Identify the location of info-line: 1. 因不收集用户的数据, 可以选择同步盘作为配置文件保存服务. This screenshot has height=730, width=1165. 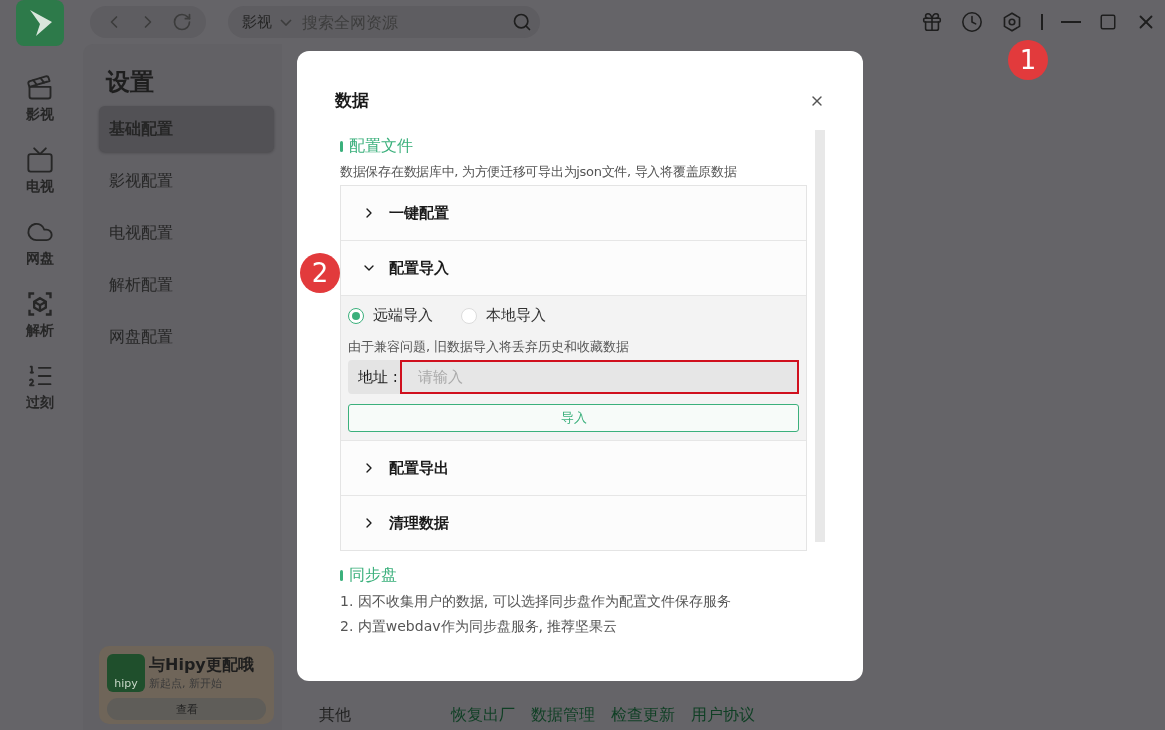
(536, 602).